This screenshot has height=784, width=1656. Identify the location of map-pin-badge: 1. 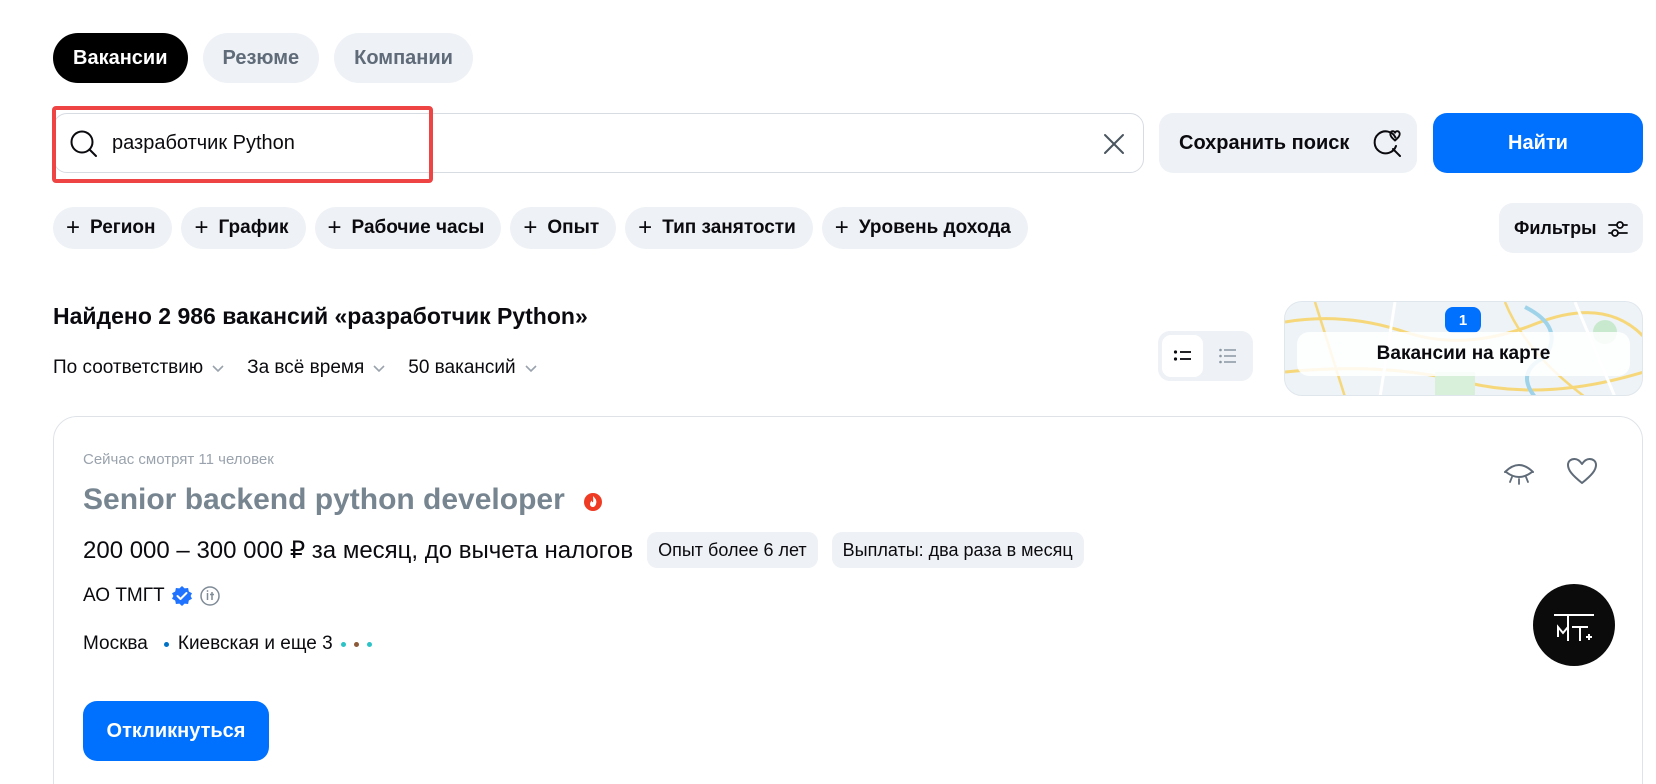
(1463, 320).